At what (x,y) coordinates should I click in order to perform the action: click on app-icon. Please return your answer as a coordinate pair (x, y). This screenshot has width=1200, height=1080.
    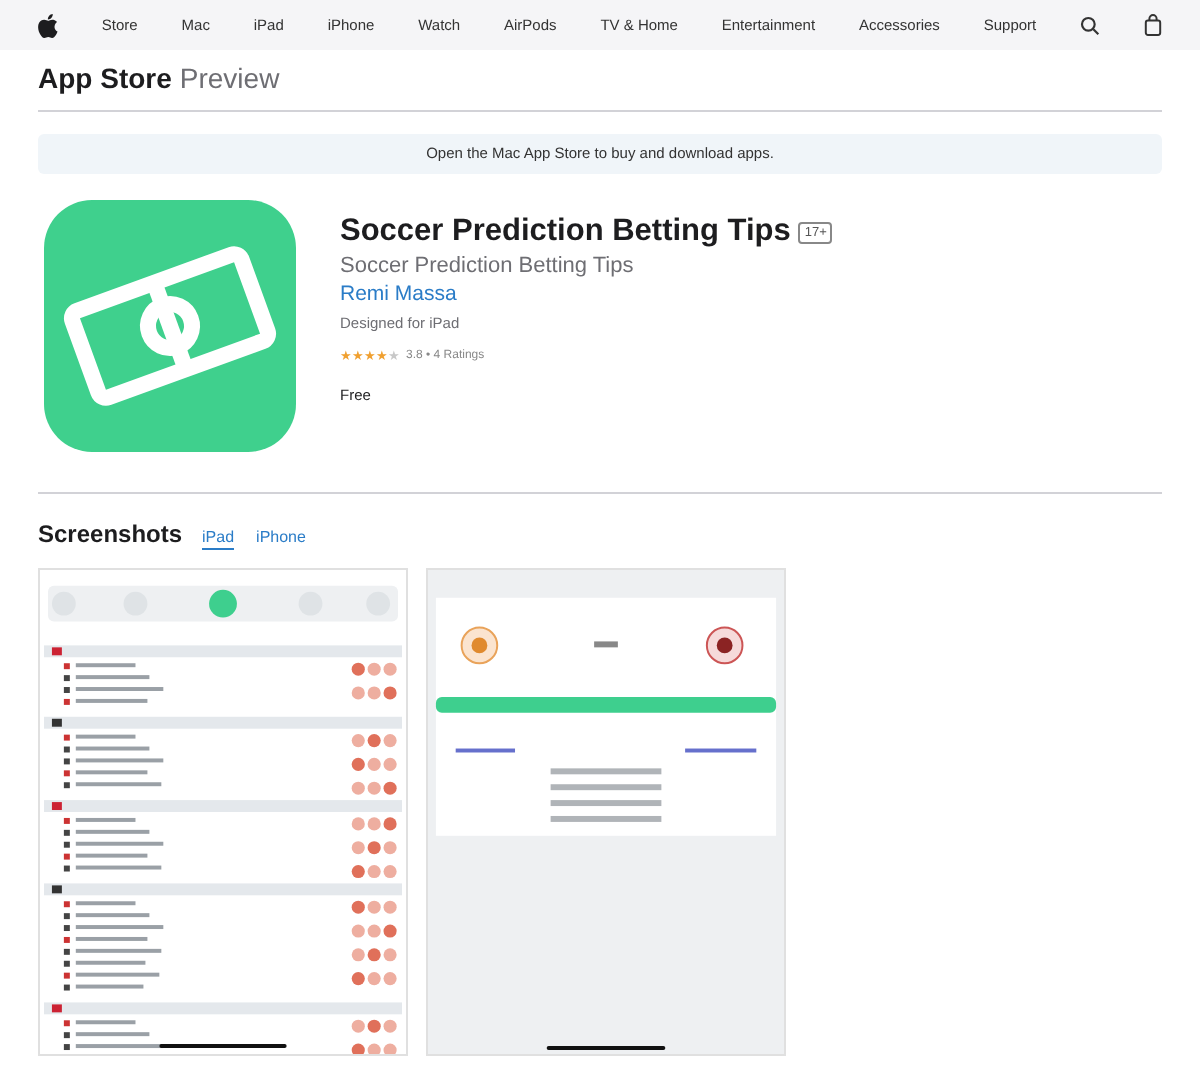
    Looking at the image, I should click on (170, 326).